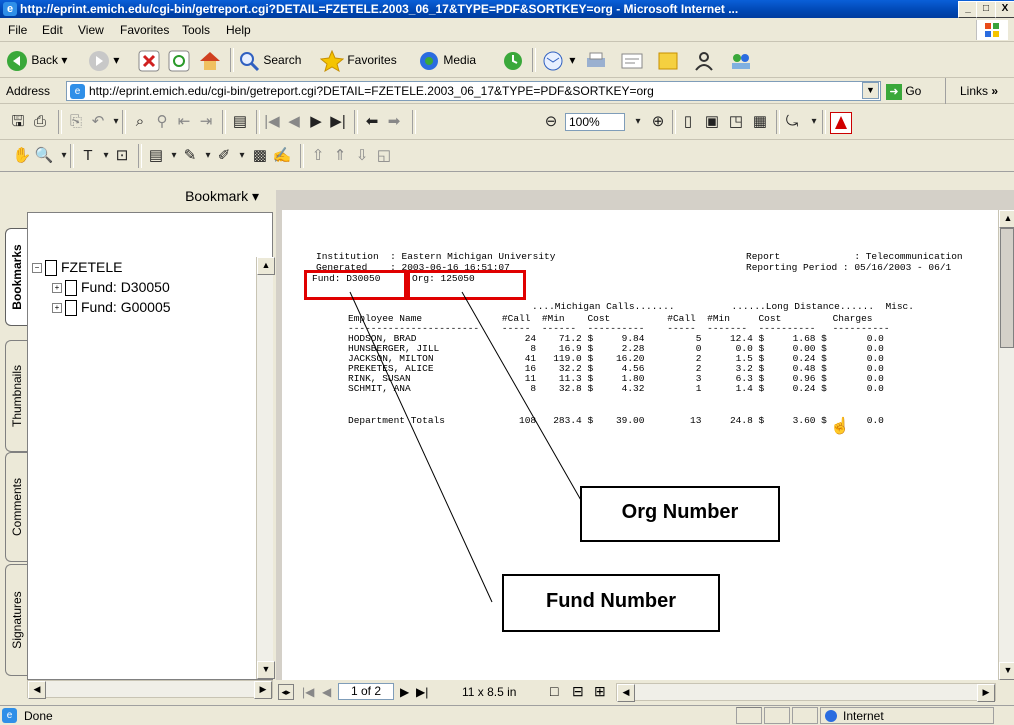 The image size is (1014, 725). I want to click on signature-tool-icon: ✍, so click(282, 156).